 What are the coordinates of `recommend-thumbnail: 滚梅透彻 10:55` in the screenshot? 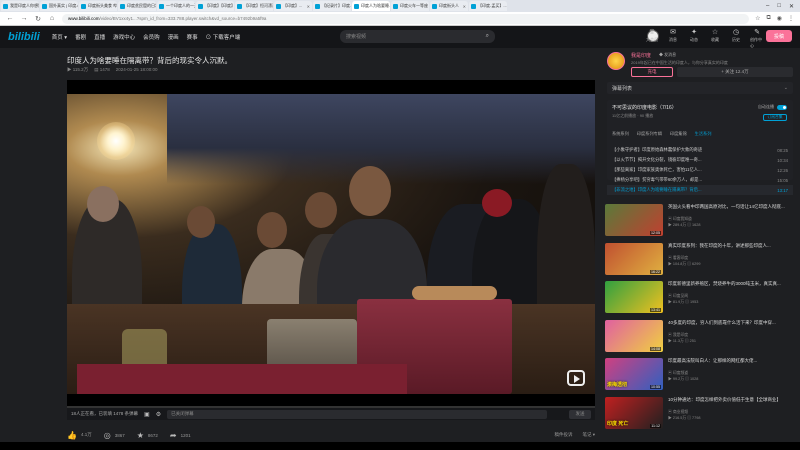 It's located at (634, 374).